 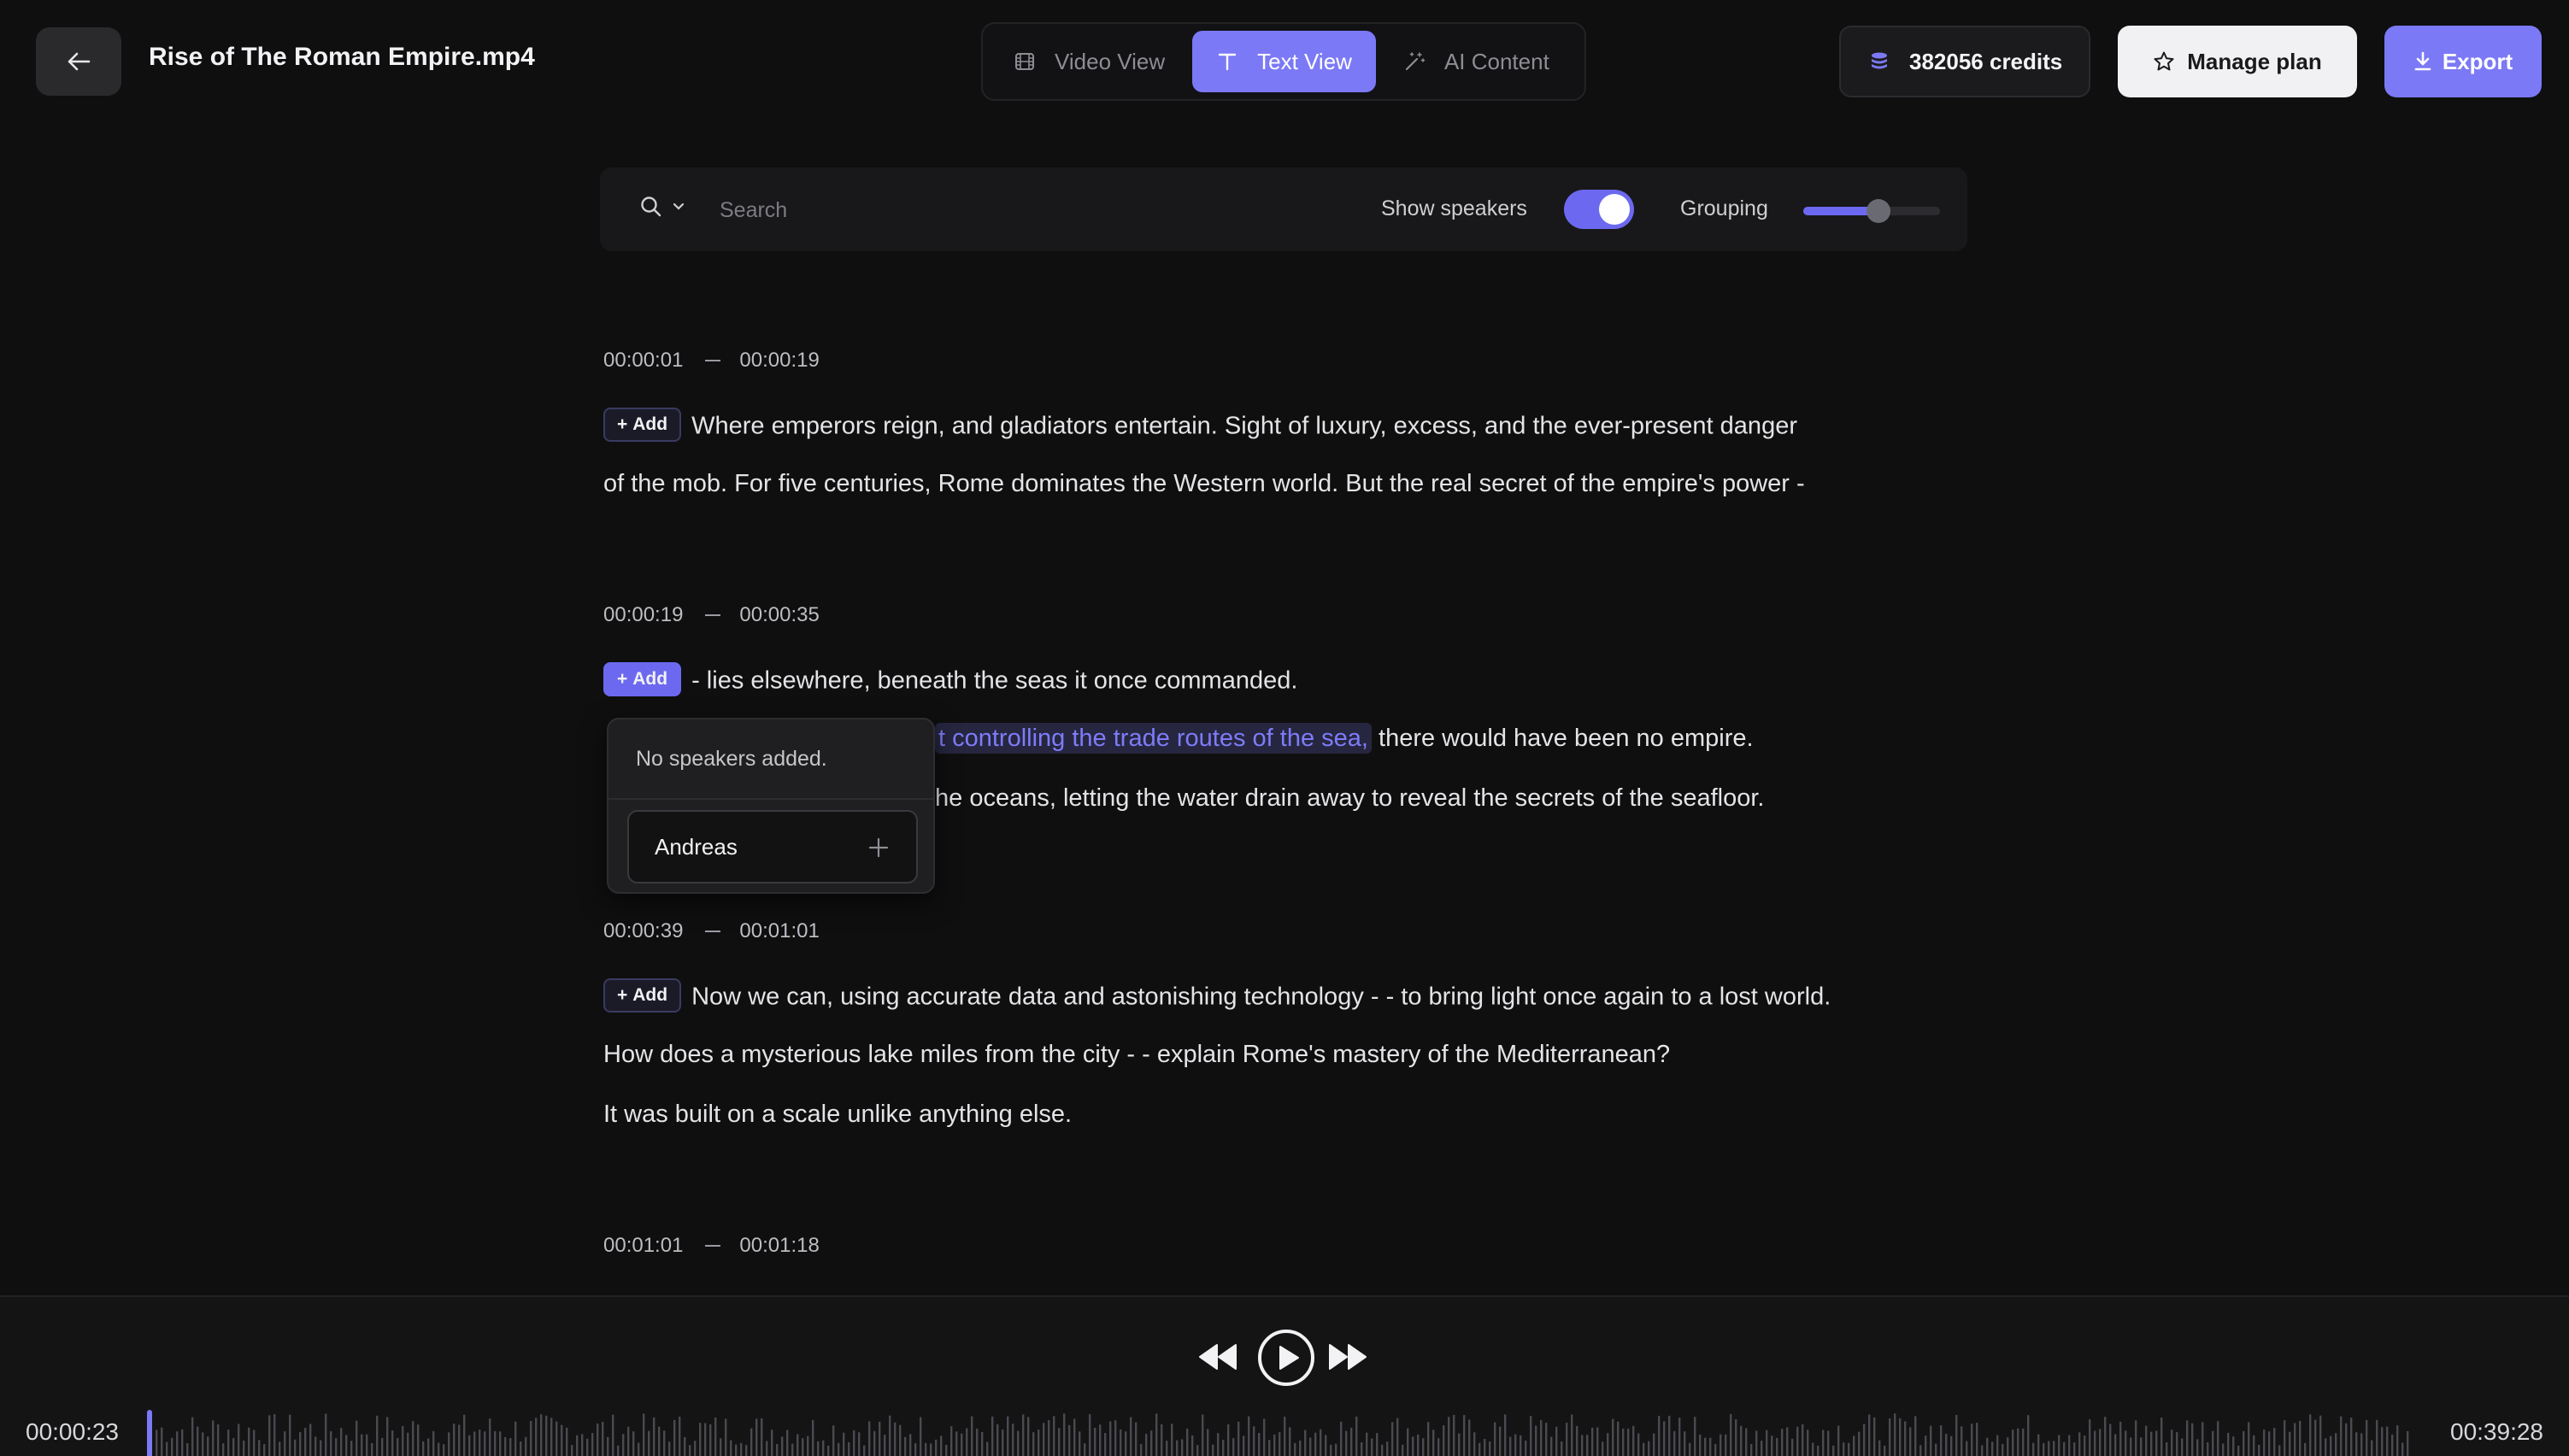 What do you see at coordinates (2237, 62) in the screenshot?
I see `manage-plan-button: Manage plan` at bounding box center [2237, 62].